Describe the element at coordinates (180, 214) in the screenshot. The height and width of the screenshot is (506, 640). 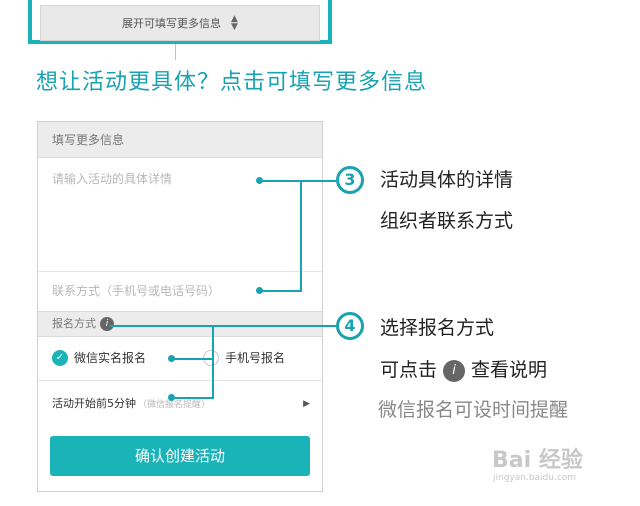
I see `activity-detail-textarea: 请输入活动的具体详情` at that location.